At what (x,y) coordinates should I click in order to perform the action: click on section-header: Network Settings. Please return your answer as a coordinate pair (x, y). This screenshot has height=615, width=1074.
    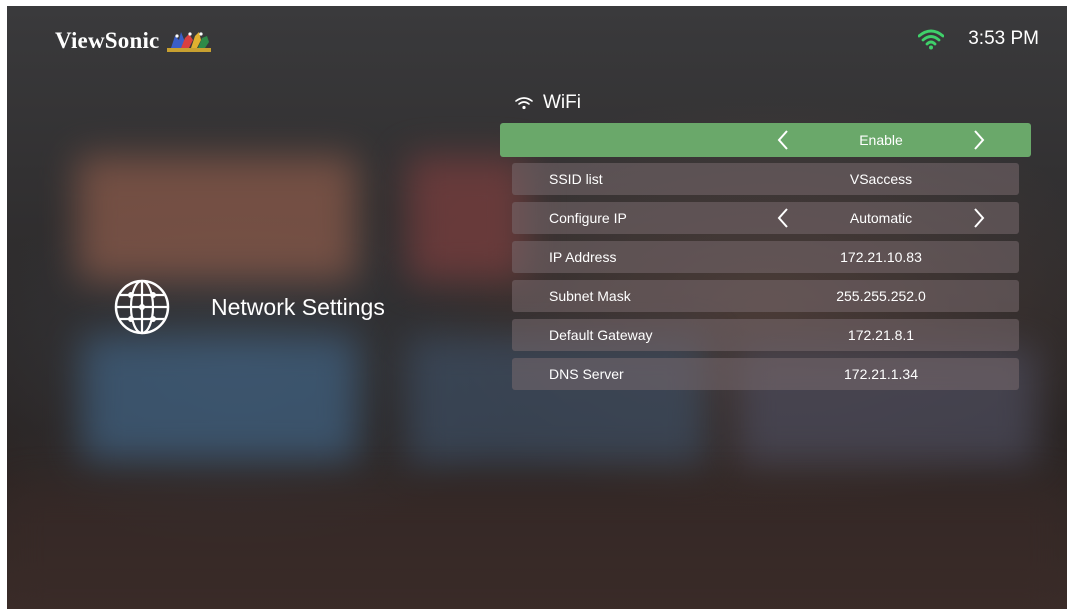
    Looking at the image, I should click on (249, 307).